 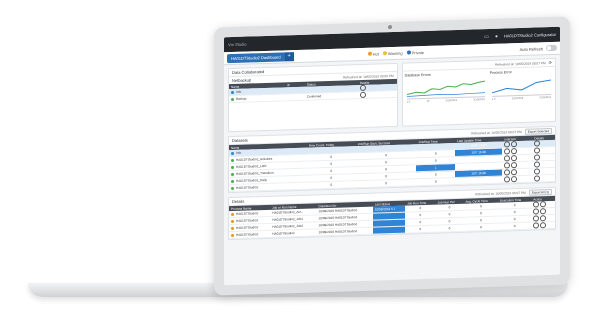 I want to click on row-name-label: HA01DTStudio2_Transition, so click(x=255, y=173).